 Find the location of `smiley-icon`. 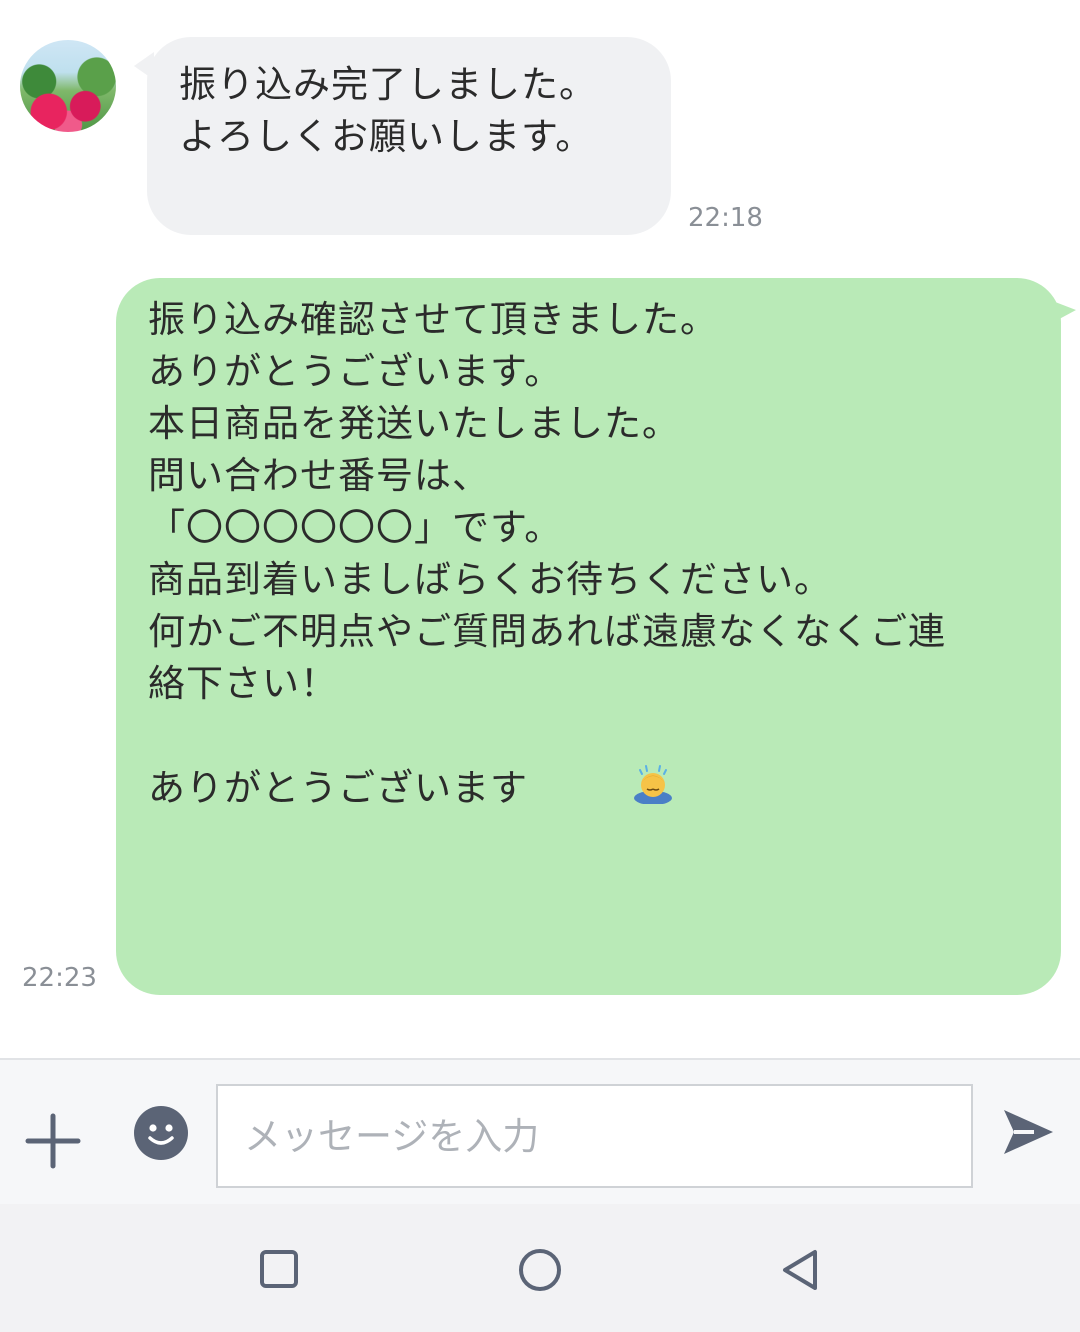

smiley-icon is located at coordinates (161, 1133).